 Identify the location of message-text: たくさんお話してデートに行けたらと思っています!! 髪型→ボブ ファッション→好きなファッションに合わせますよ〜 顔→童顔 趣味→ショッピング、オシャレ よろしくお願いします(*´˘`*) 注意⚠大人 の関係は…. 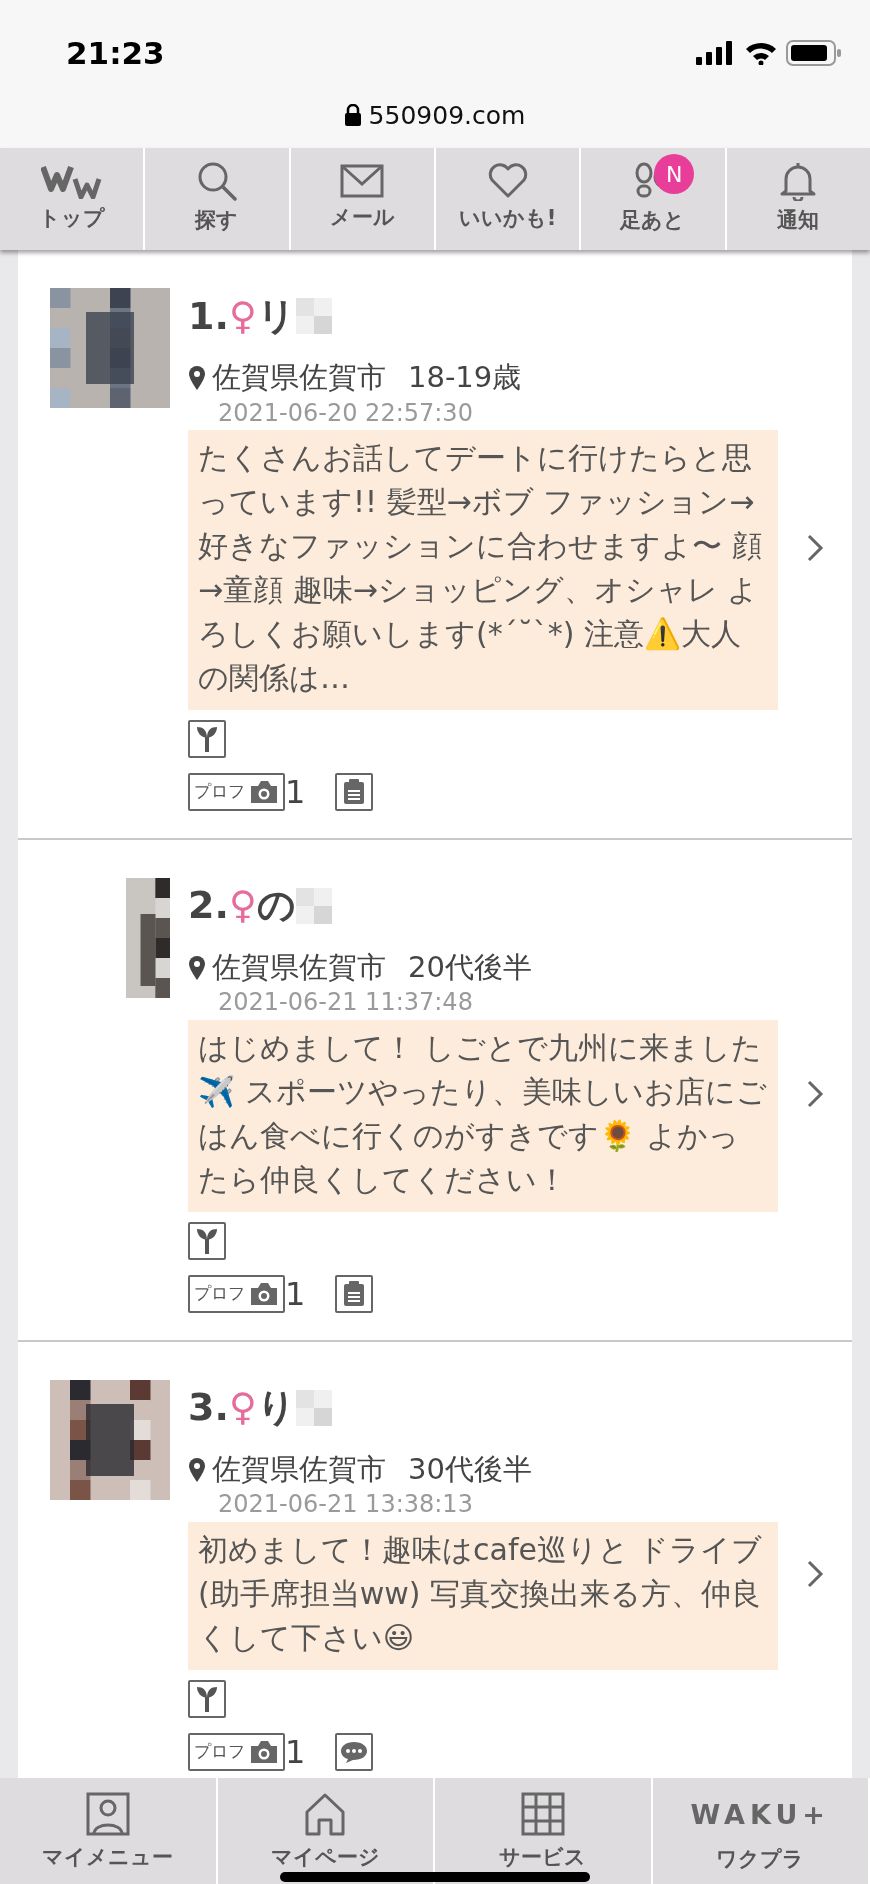
(483, 569).